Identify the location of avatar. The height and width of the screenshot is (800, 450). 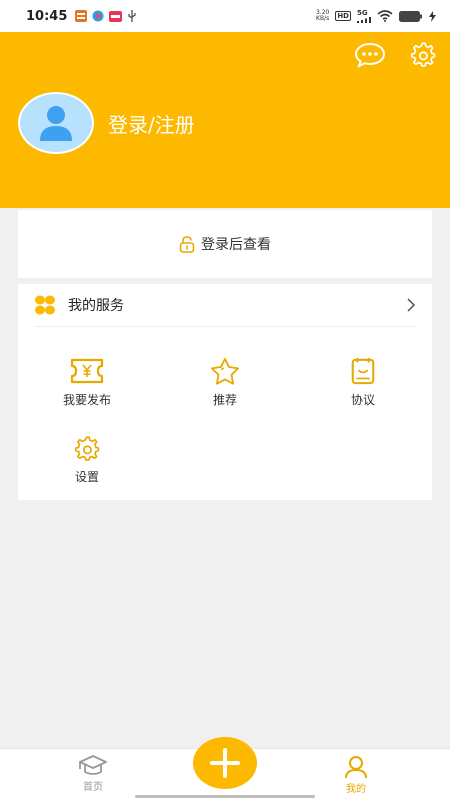
(56, 123).